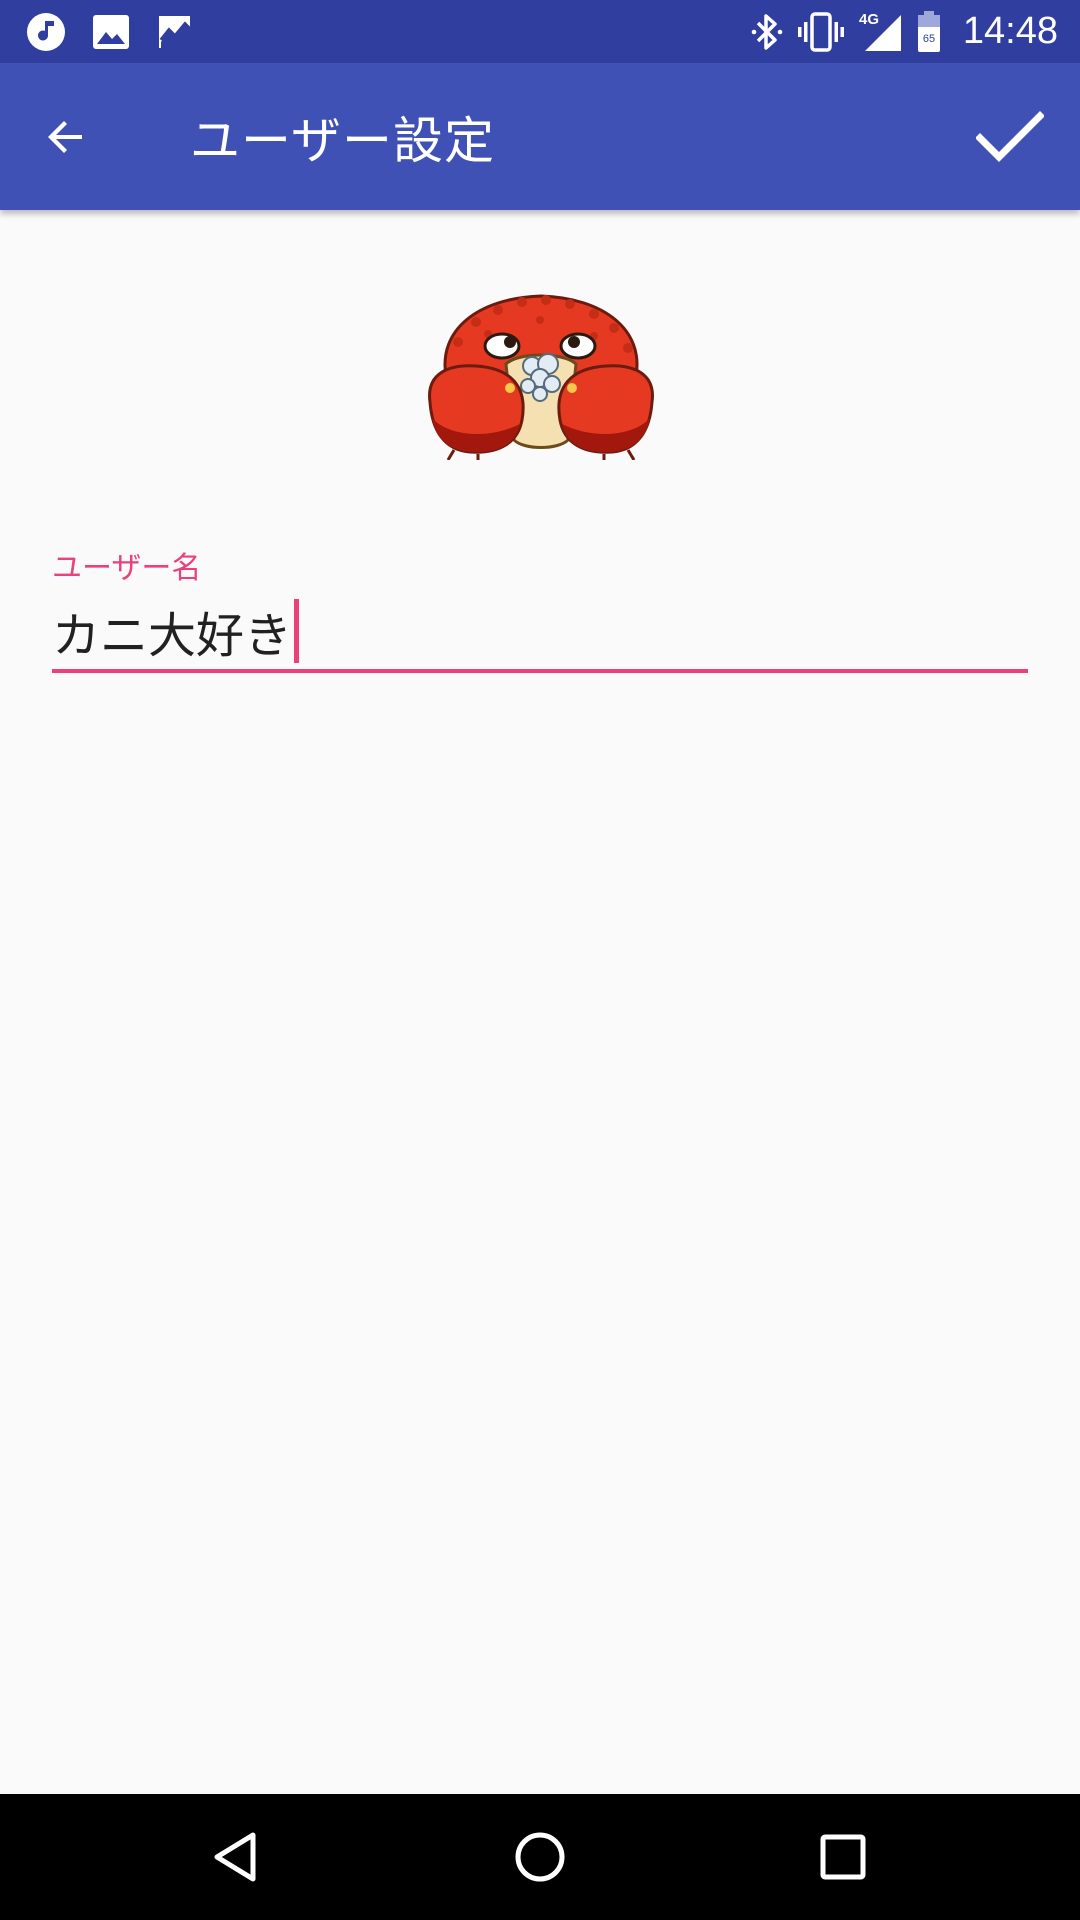  I want to click on notification-icons, so click(111, 31).